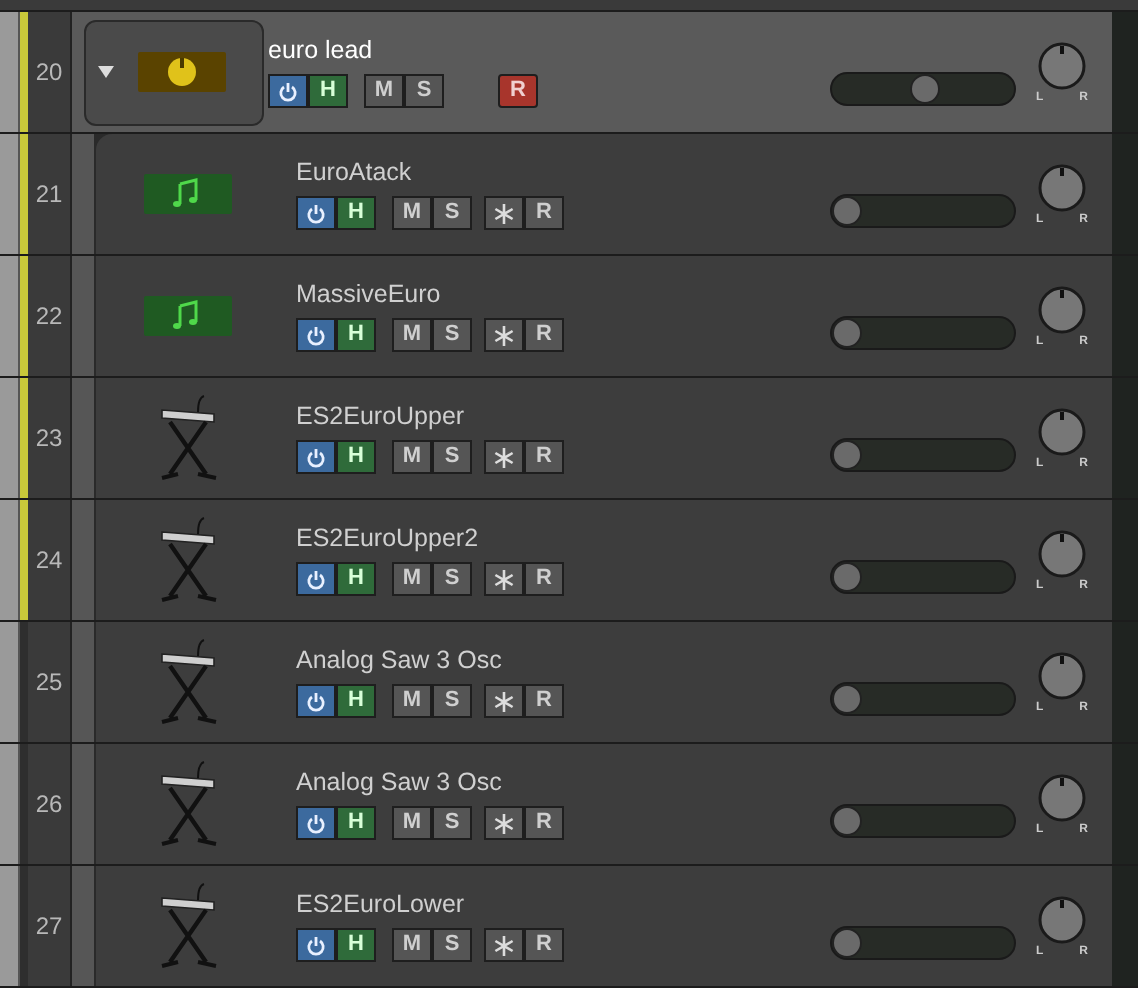 This screenshot has width=1138, height=988. What do you see at coordinates (381, 416) in the screenshot?
I see `track-name: ES2EuroUpper` at bounding box center [381, 416].